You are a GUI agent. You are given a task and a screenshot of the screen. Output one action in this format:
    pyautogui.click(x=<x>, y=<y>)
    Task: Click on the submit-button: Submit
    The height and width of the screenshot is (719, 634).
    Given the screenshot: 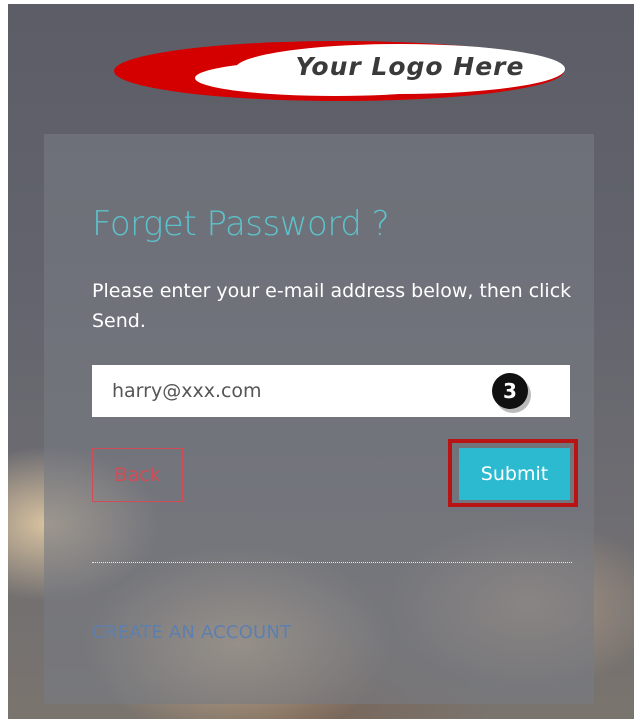 What is the action you would take?
    pyautogui.click(x=514, y=474)
    